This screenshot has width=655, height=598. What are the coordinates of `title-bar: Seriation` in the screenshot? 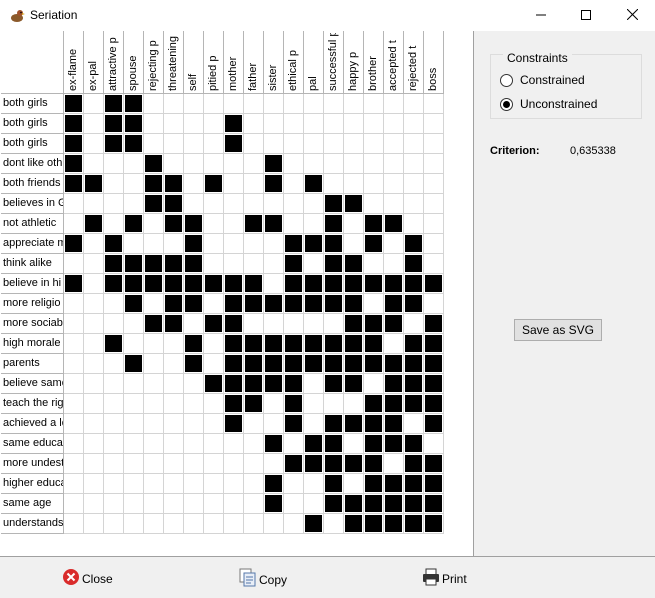 It's located at (327, 15).